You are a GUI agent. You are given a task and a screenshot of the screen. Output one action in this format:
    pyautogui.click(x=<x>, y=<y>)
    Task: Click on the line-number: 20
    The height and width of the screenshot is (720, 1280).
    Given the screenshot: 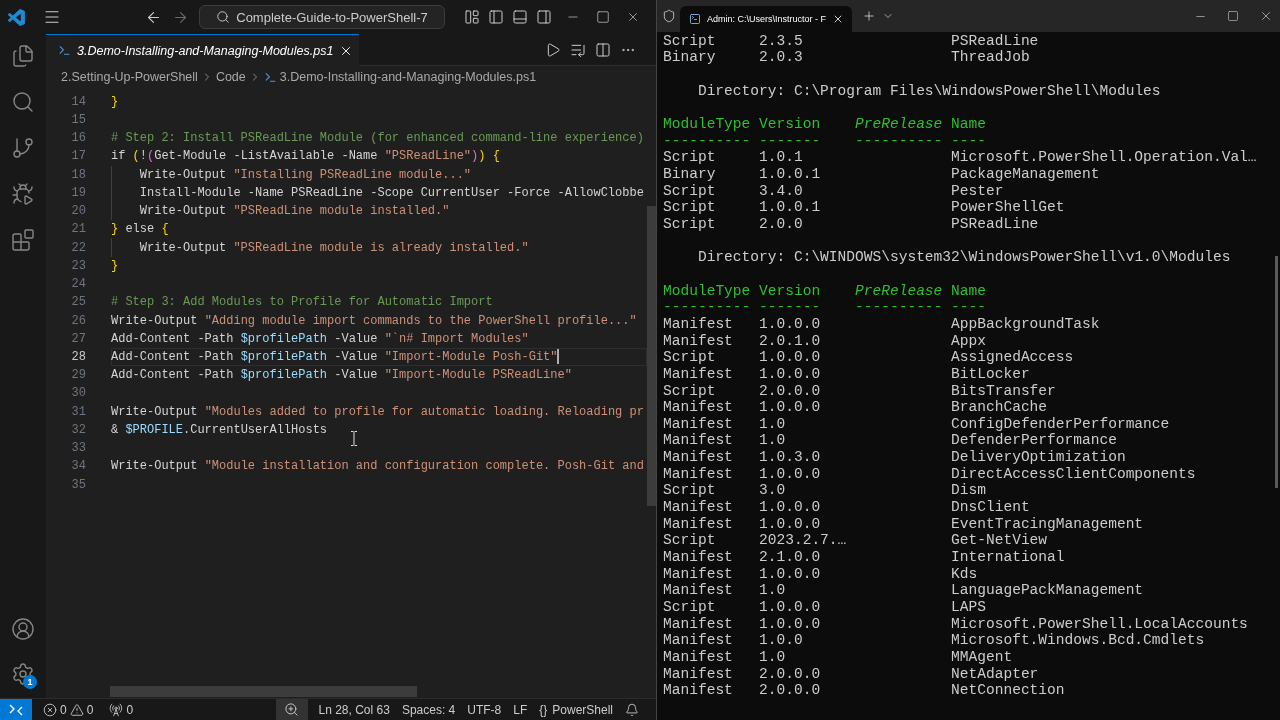 What is the action you would take?
    pyautogui.click(x=78, y=211)
    